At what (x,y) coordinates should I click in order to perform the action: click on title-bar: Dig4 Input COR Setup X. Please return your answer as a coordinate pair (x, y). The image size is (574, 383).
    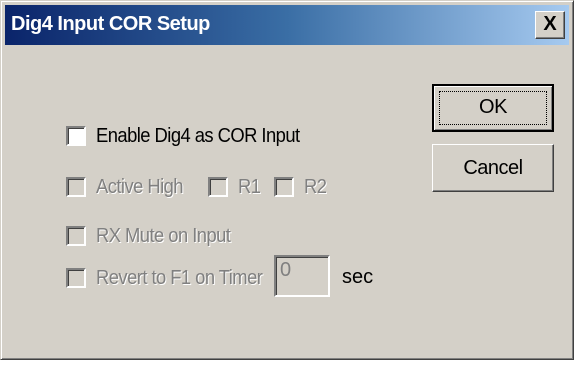
    Looking at the image, I should click on (287, 25).